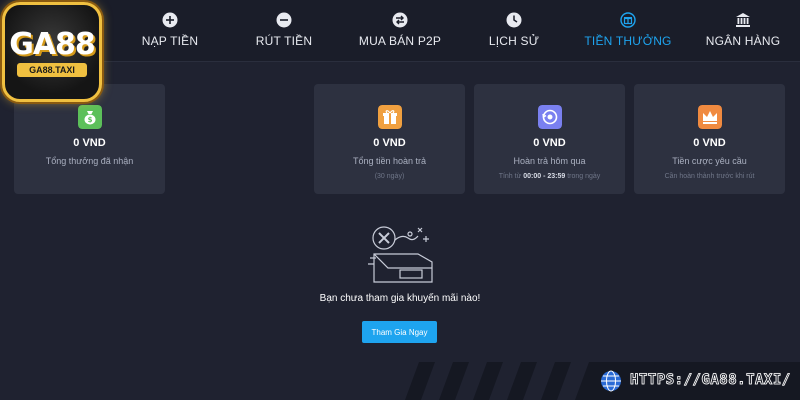  I want to click on nav-label: NGÂN HÀNG, so click(743, 41).